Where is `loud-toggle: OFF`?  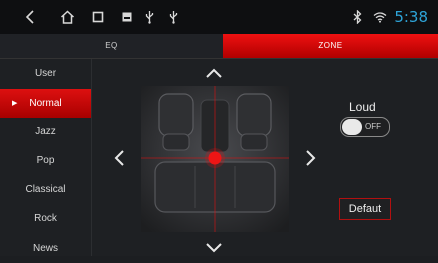 loud-toggle: OFF is located at coordinates (365, 127).